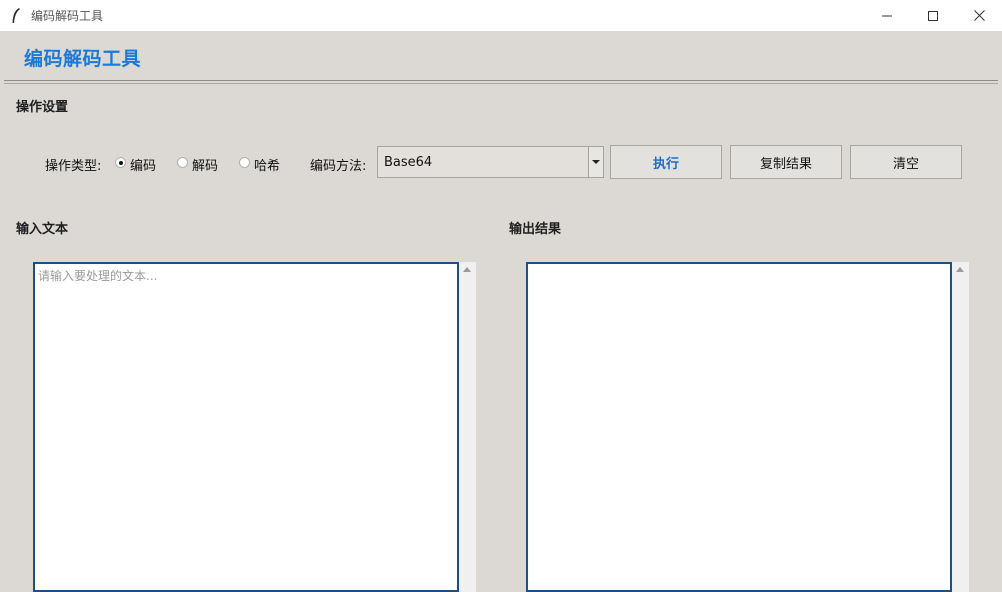 Image resolution: width=1002 pixels, height=592 pixels. I want to click on operation-type-label: 操作类型:, so click(73, 166).